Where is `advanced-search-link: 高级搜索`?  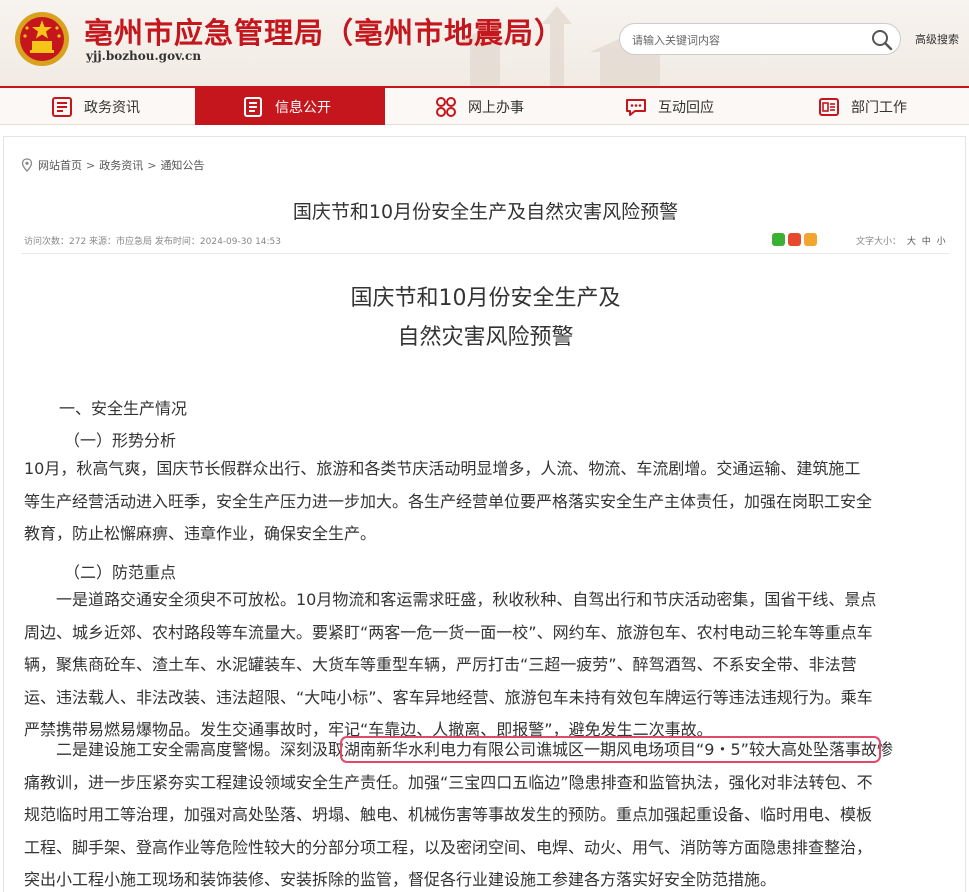
advanced-search-link: 高级搜索 is located at coordinates (937, 39).